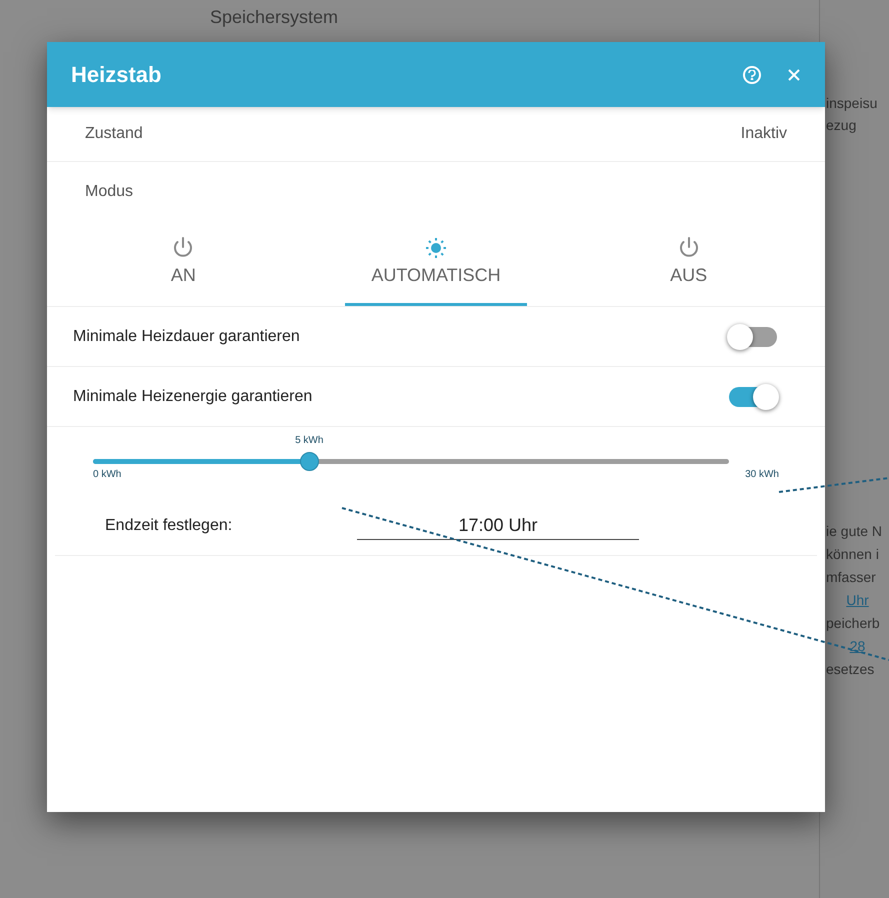  I want to click on slider-thumb, so click(310, 461).